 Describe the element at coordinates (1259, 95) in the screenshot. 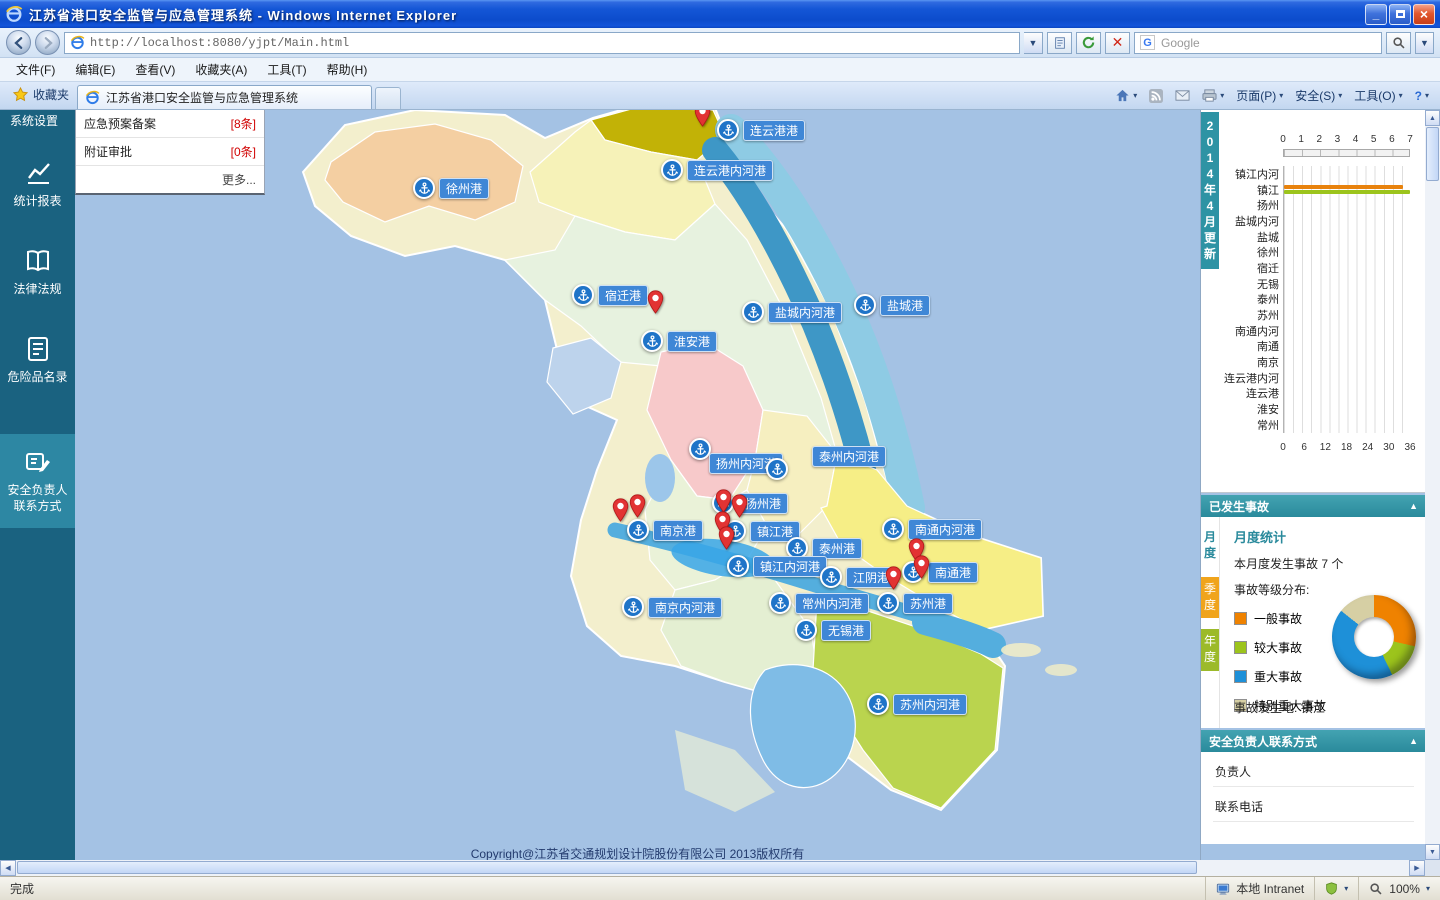

I see `page-menu-button: 页面(P) ▾` at that location.